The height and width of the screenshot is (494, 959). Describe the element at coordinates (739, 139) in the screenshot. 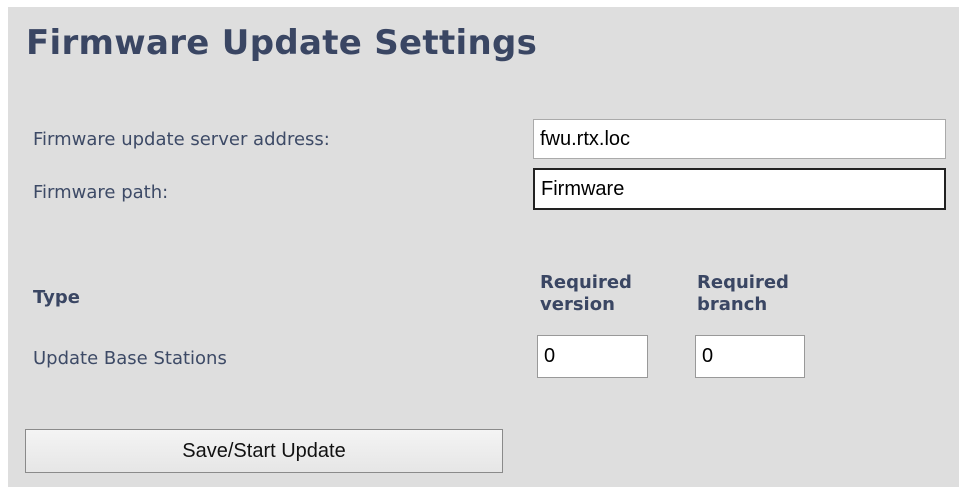

I see `server-address-input` at that location.